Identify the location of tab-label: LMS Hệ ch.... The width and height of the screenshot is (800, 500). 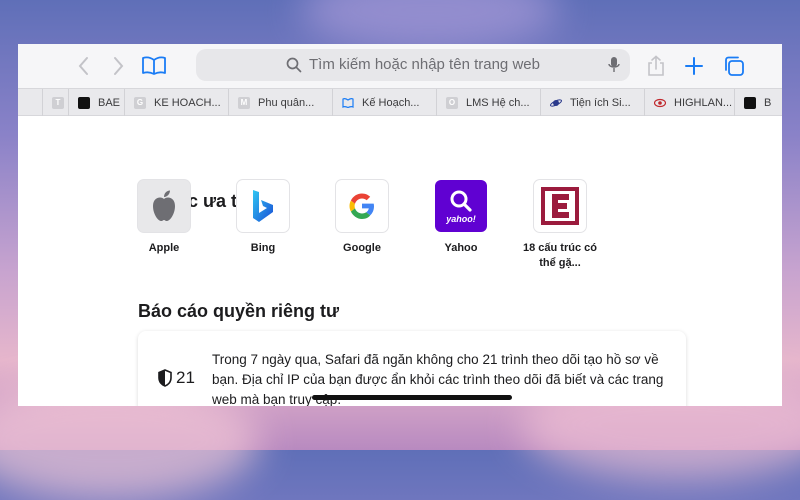
(498, 102).